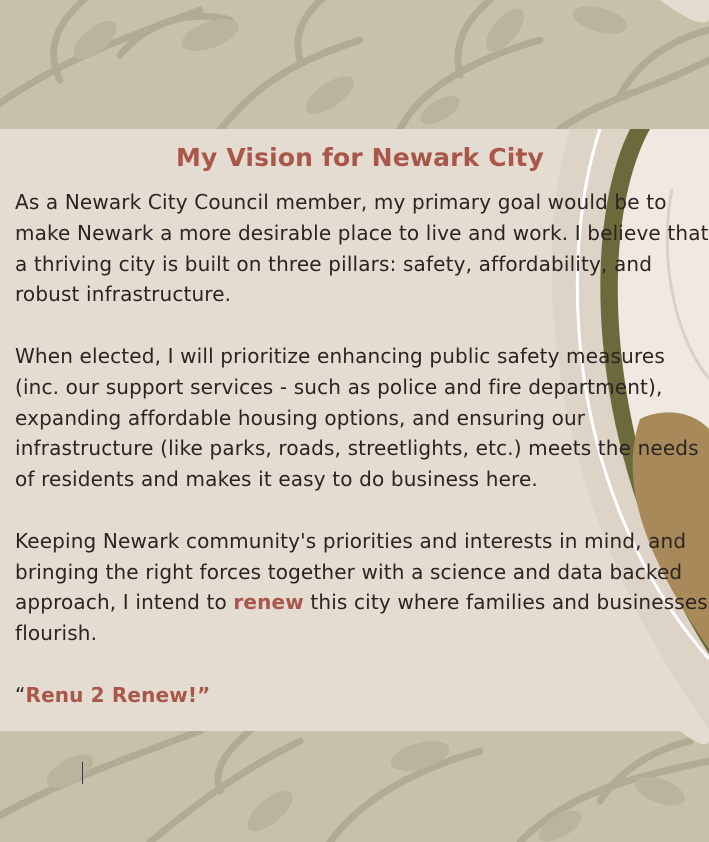  I want to click on leaf-pattern-icon, so click(354, 786).